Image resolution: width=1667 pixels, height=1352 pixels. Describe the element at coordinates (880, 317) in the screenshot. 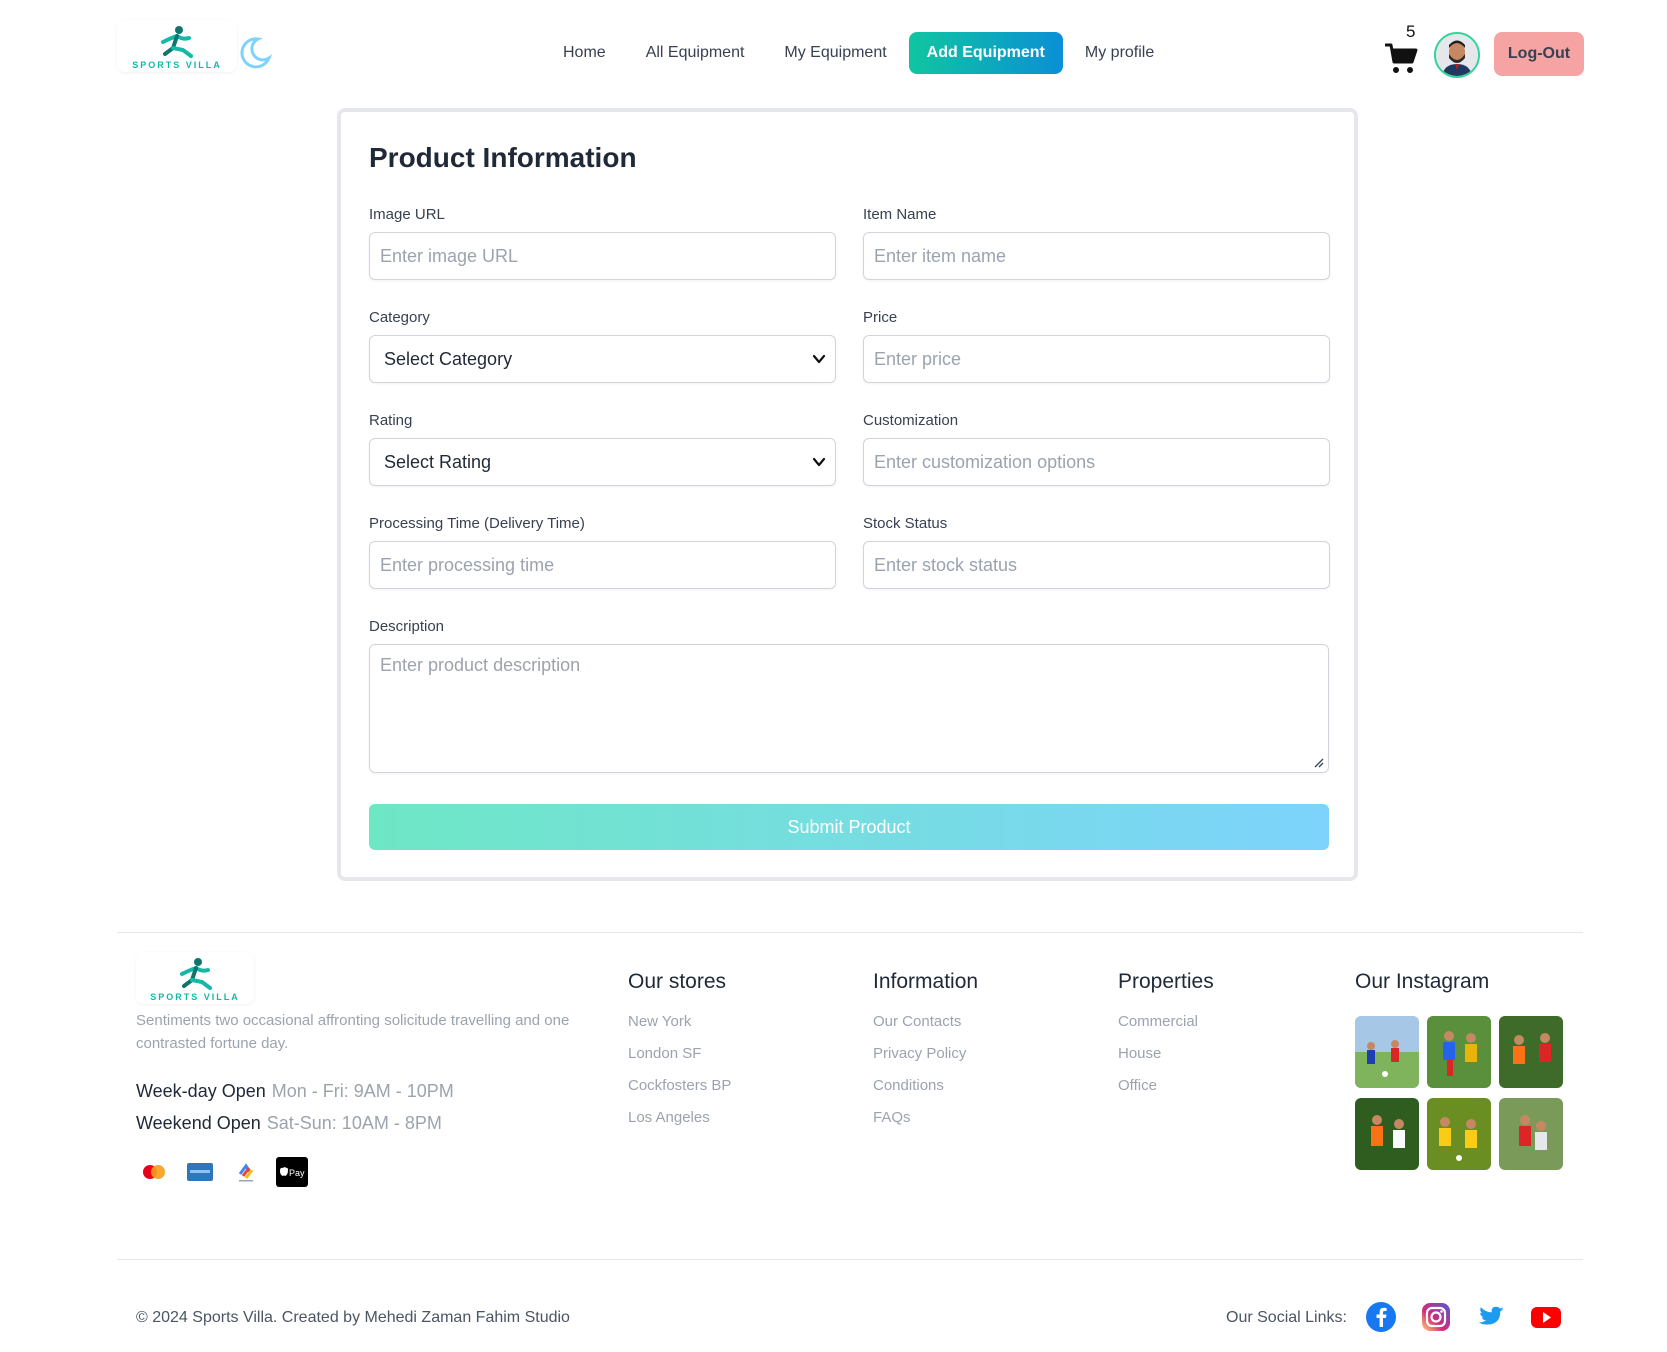

I see `price-label: Price` at that location.